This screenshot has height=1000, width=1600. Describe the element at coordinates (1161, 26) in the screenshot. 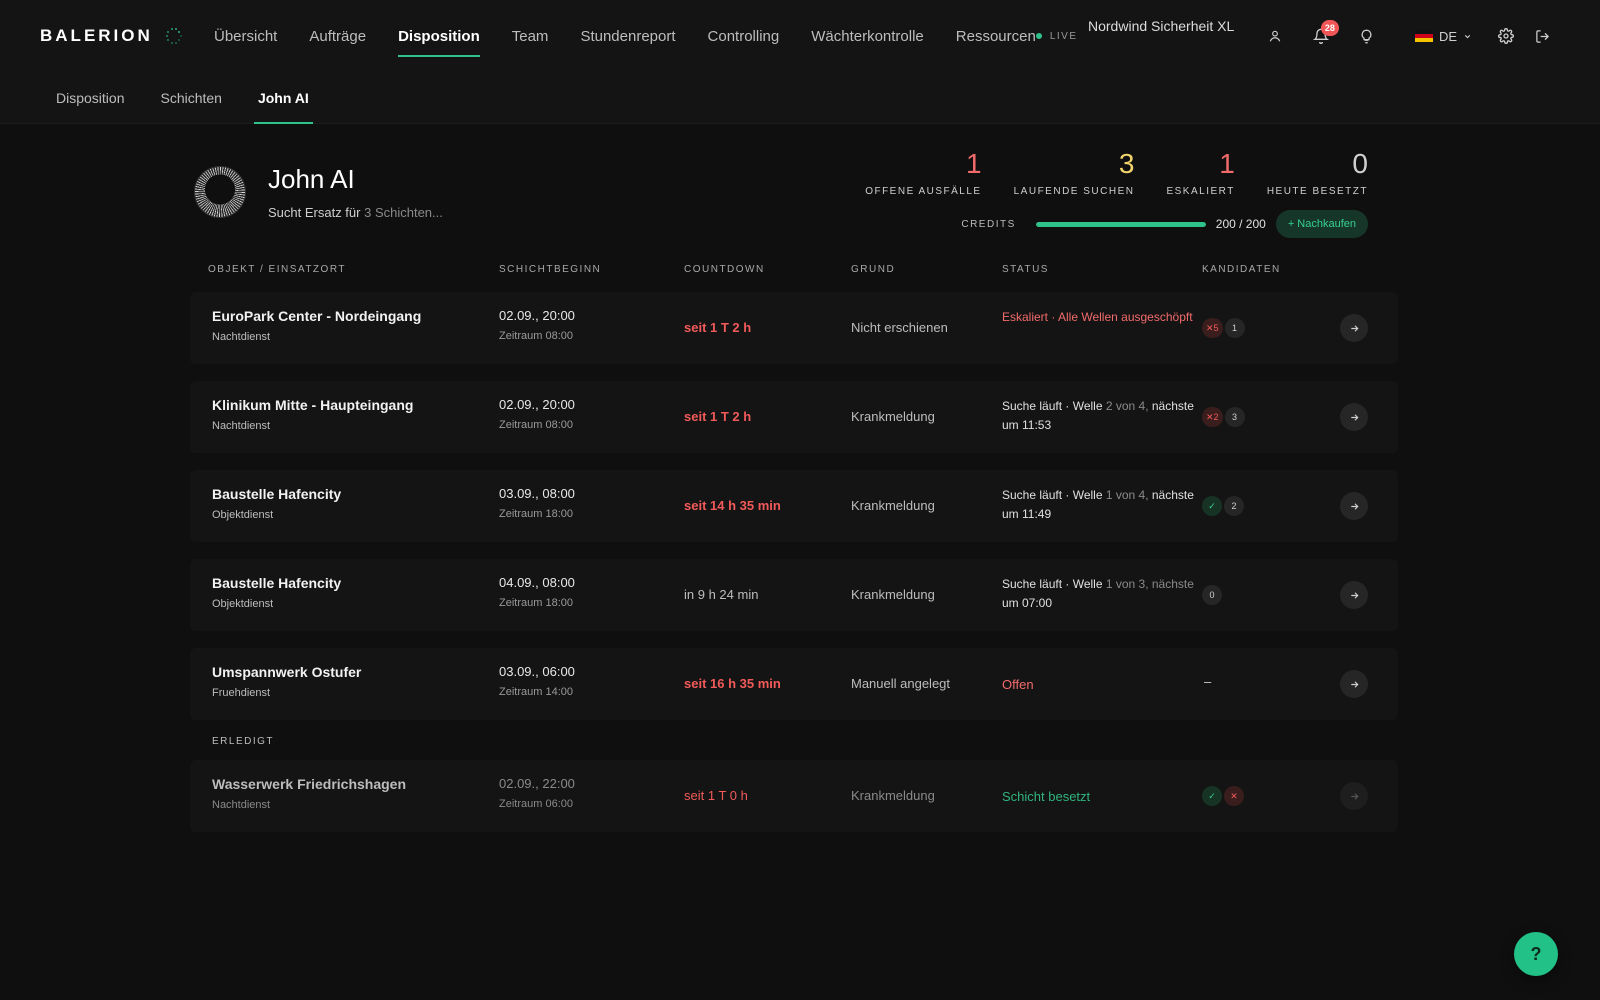

I see `company-name: Nordwind Sicherheit XL` at that location.